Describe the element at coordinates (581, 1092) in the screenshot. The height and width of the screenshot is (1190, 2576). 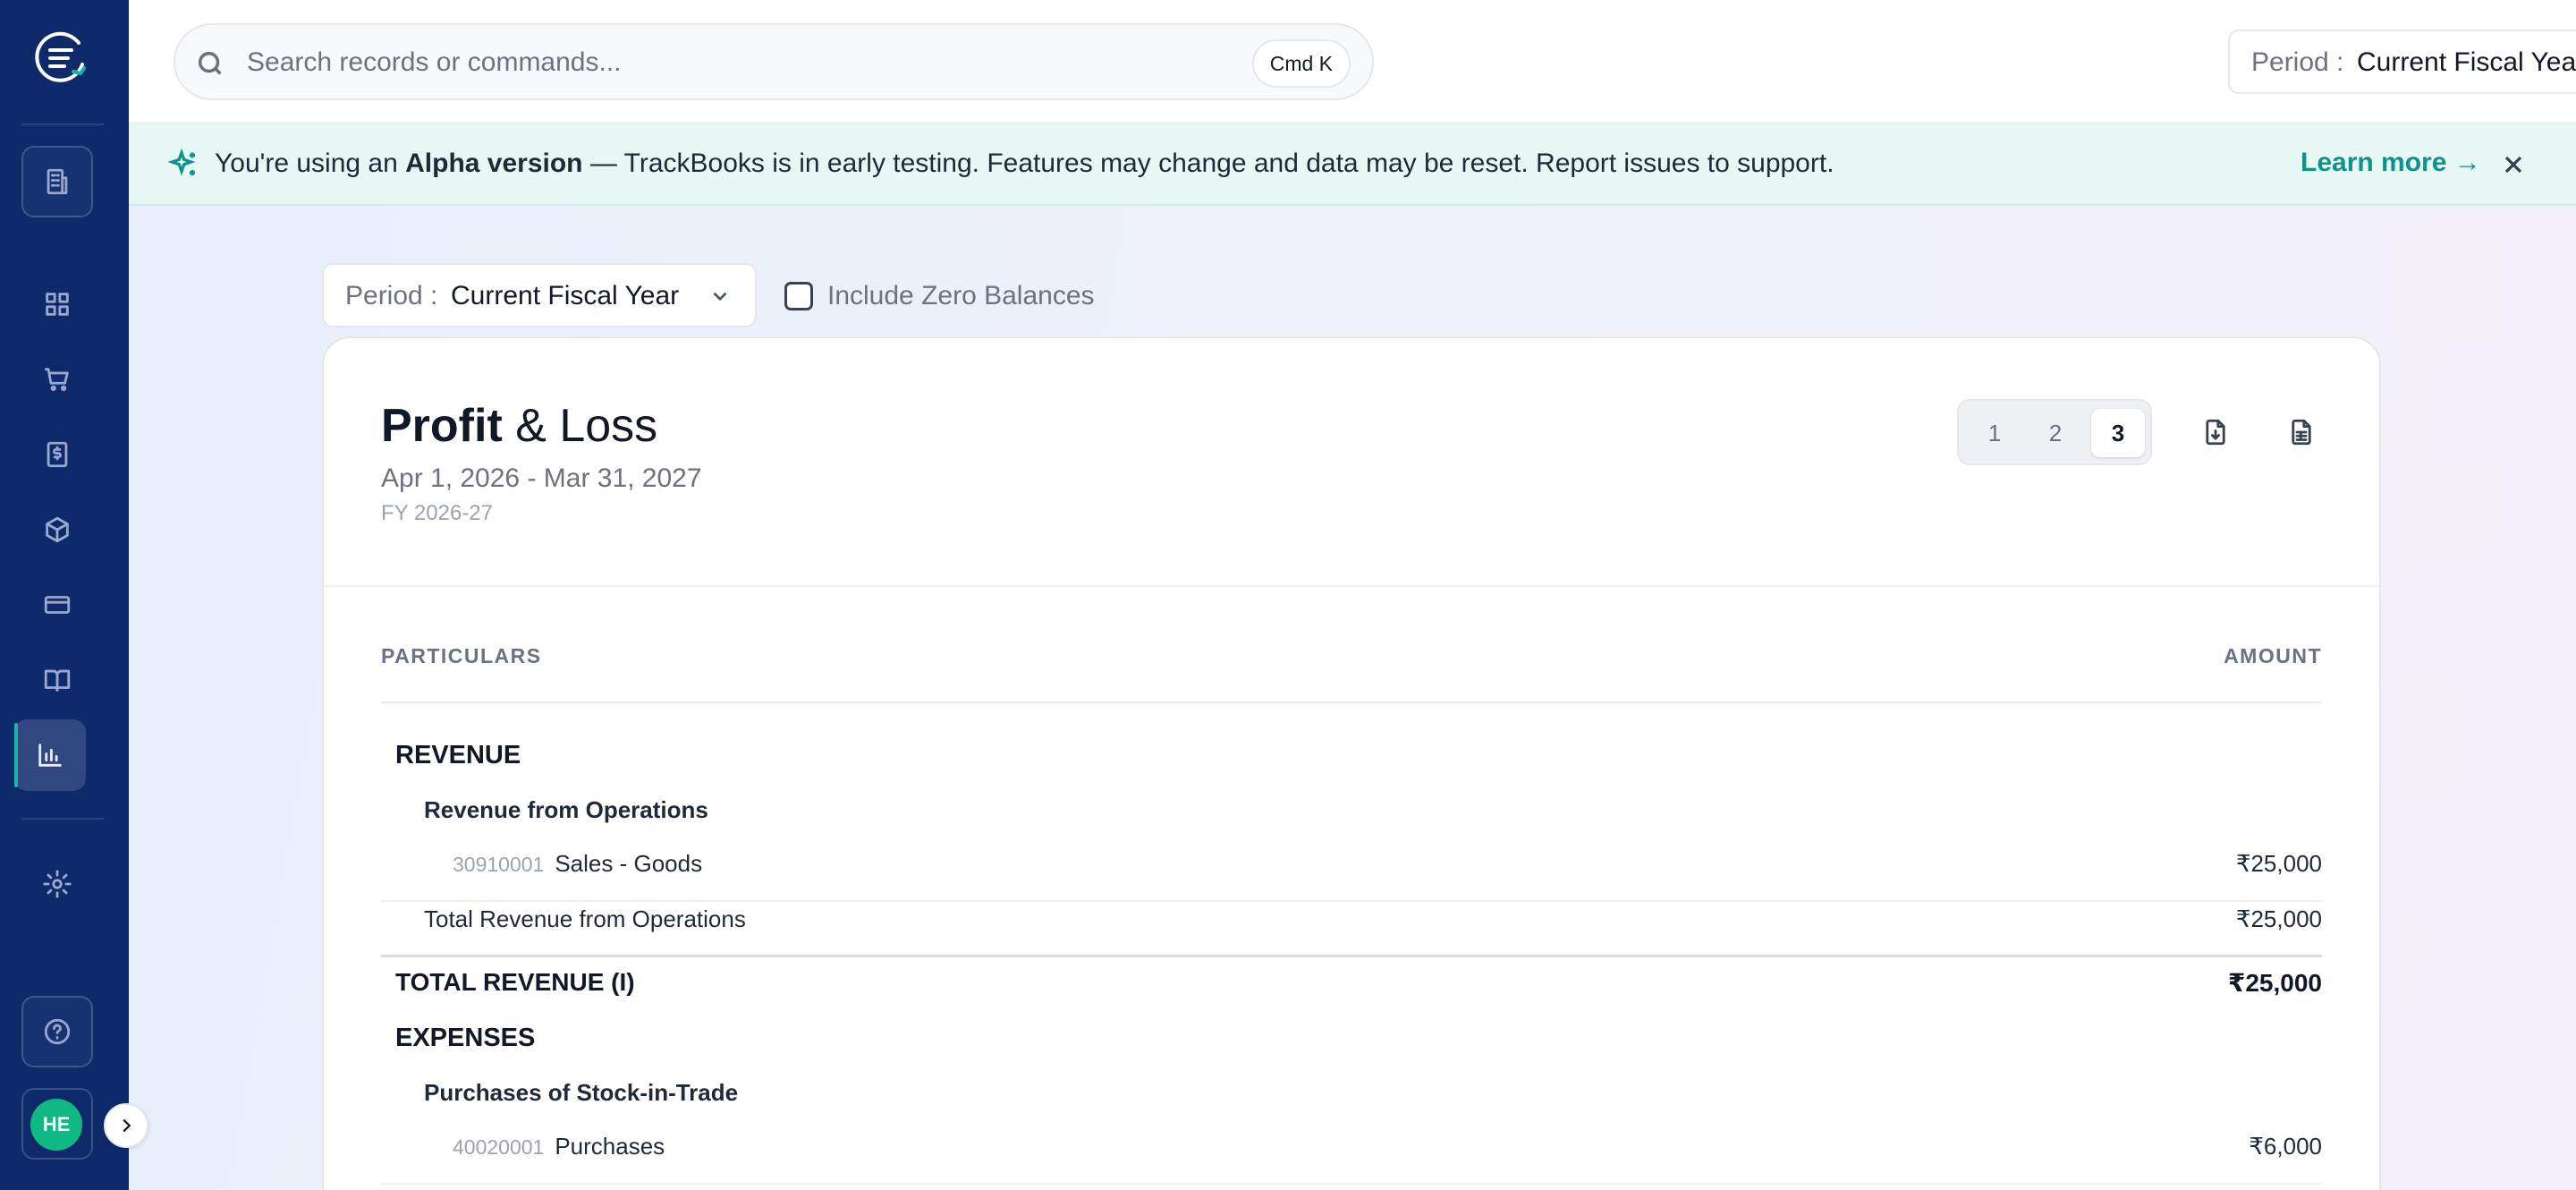
I see `group-header-purchases: Purchases of Stock-in-Trade` at that location.